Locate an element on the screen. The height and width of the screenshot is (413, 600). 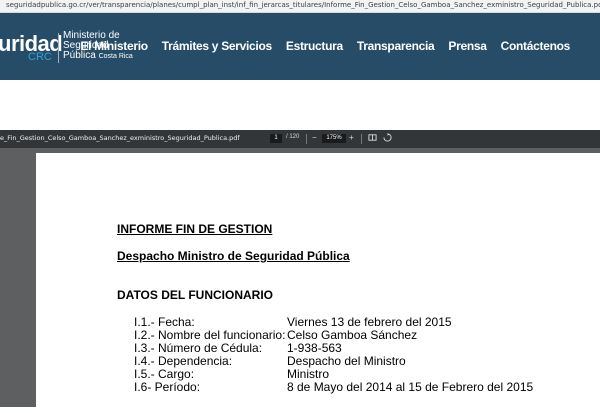
logo-divider is located at coordinates (58, 48).